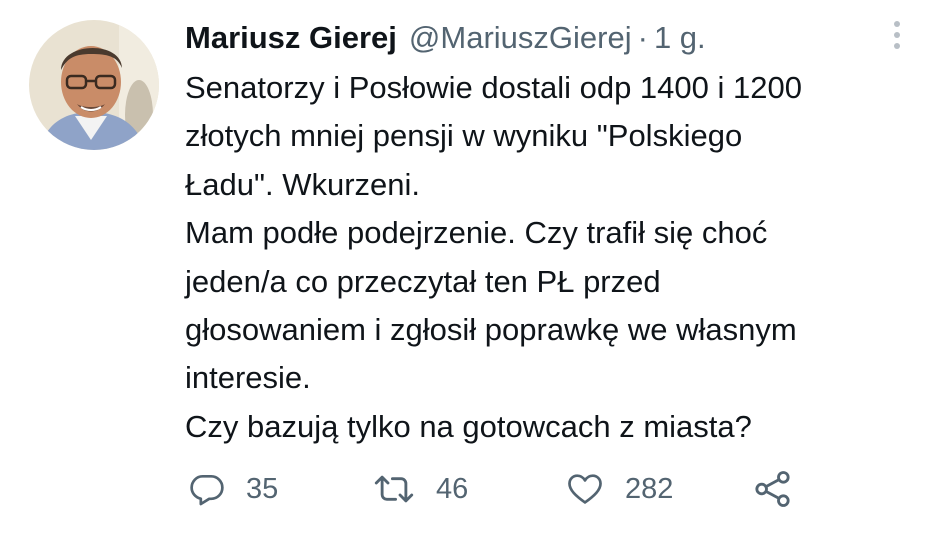  Describe the element at coordinates (520, 38) in the screenshot. I see `author-handle: @MariuszGierej` at that location.